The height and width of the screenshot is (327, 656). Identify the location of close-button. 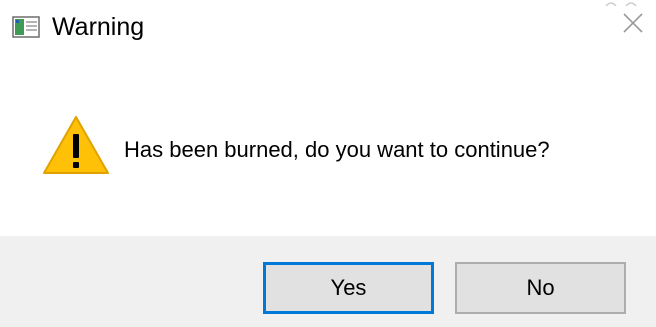
(633, 25).